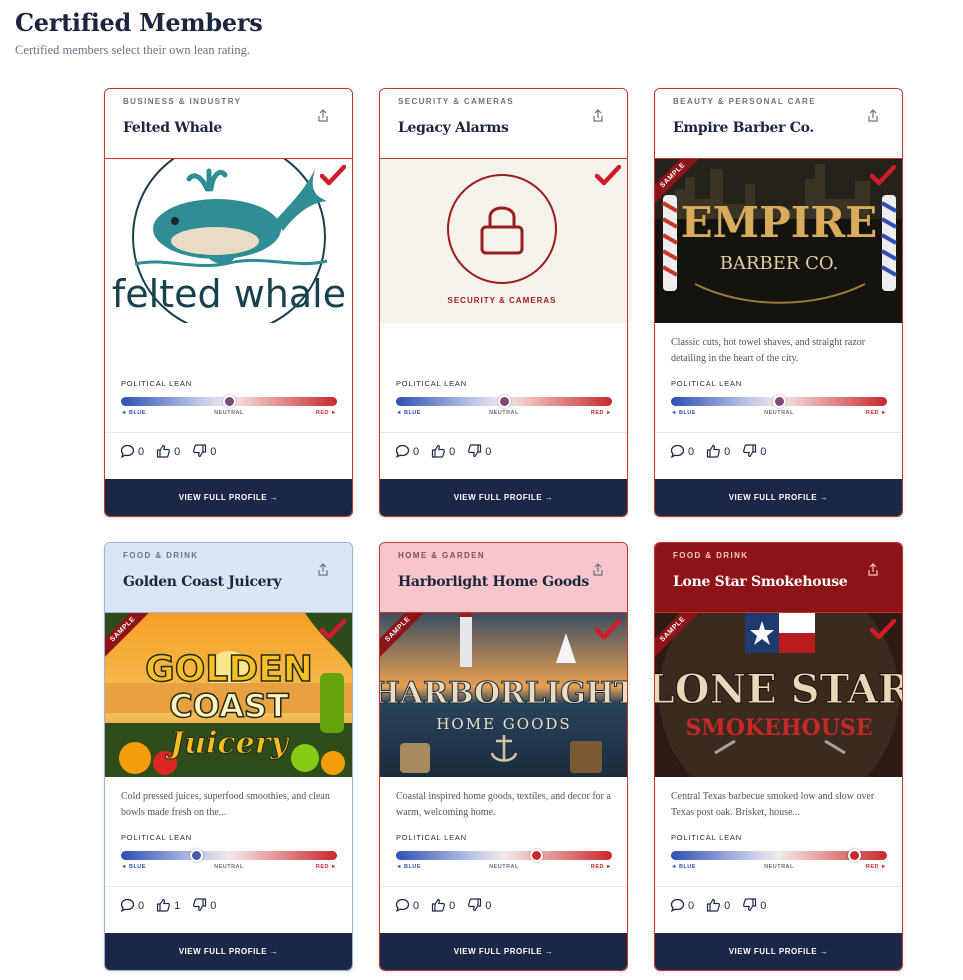 This screenshot has height=980, width=963. I want to click on card-logo-image: GOLDEN COAST Juicery SAMPLE, so click(228, 695).